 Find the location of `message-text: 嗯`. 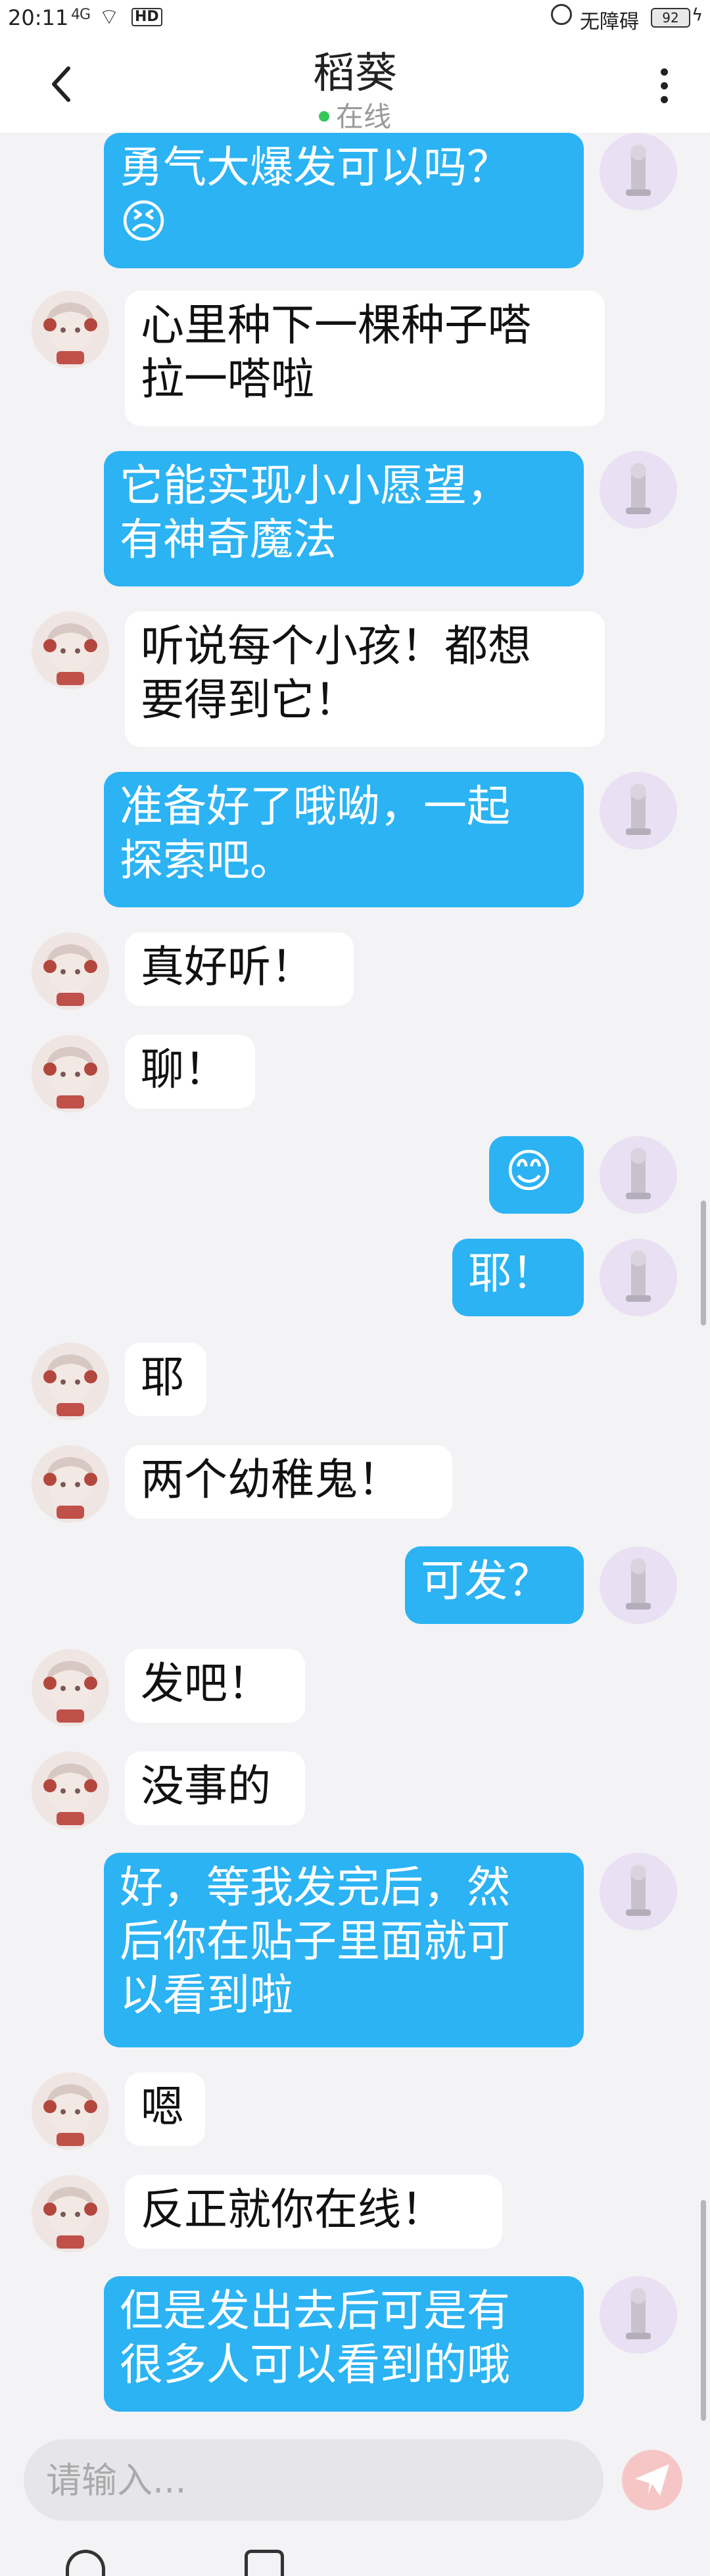

message-text: 嗯 is located at coordinates (162, 2107).